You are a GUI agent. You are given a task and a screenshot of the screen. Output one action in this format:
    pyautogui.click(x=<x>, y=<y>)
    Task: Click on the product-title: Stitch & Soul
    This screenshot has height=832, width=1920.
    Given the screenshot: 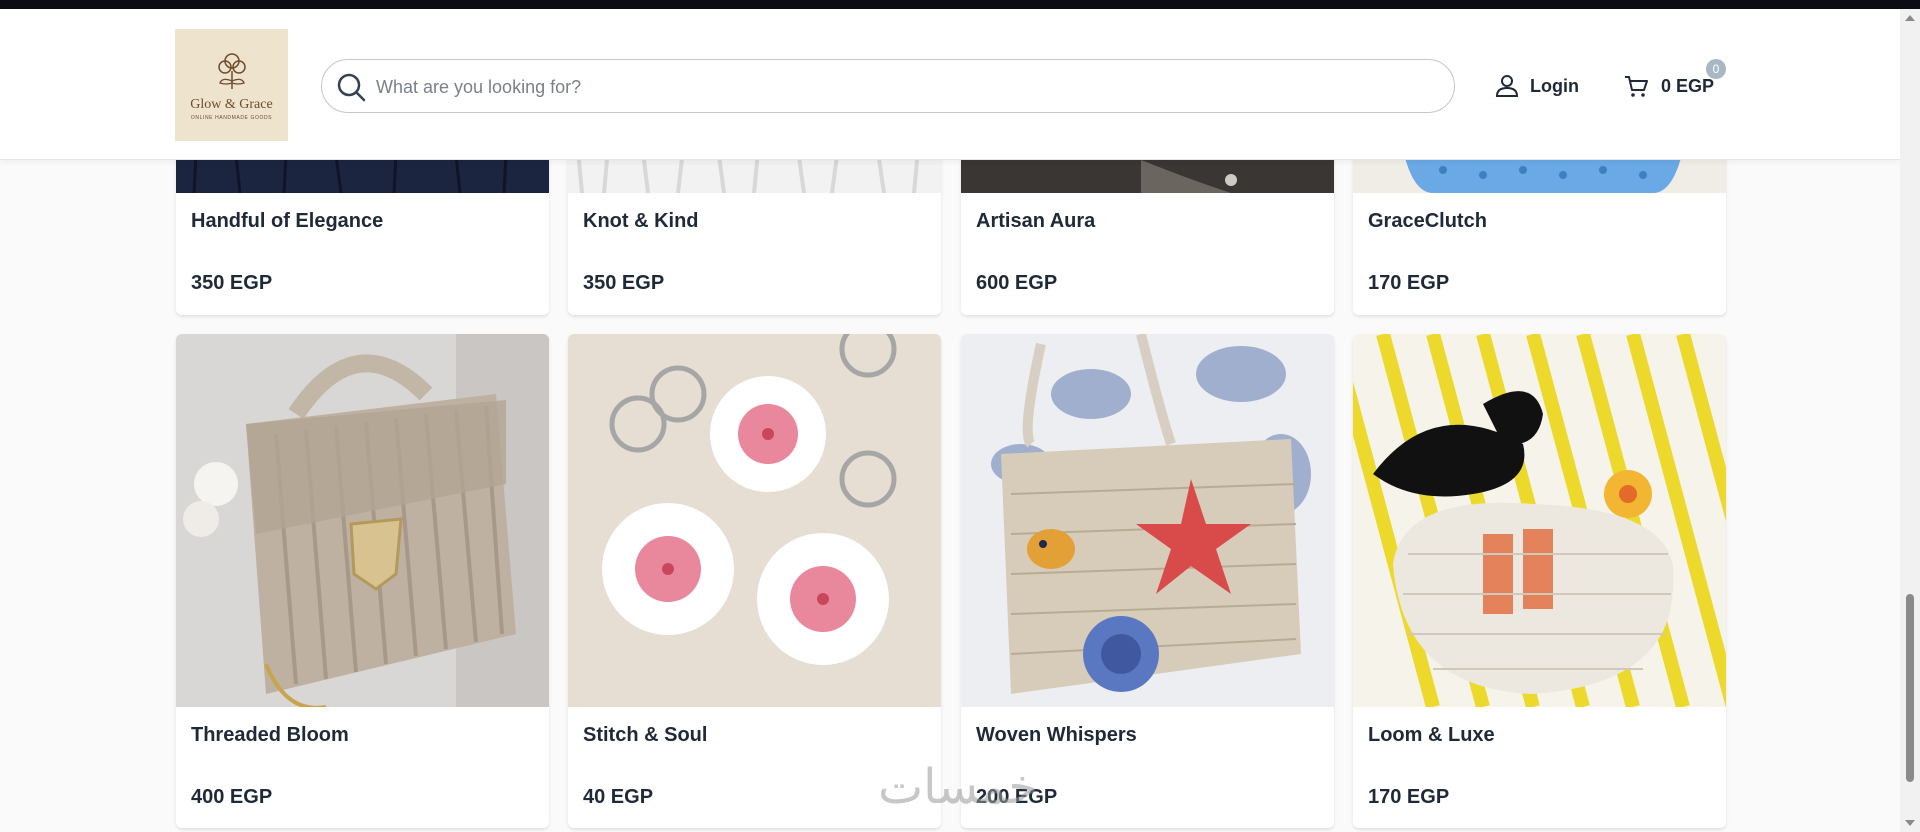 What is the action you would take?
    pyautogui.click(x=645, y=735)
    